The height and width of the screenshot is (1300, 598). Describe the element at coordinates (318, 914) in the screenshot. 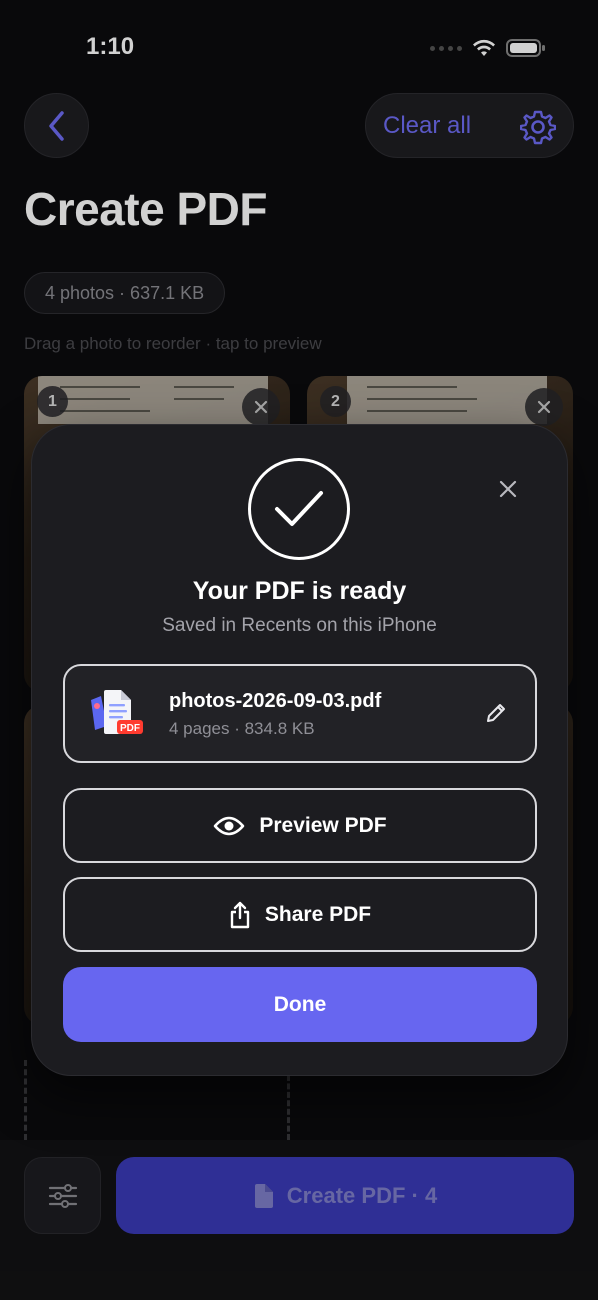

I see `share-pdf-label: Share PDF` at that location.